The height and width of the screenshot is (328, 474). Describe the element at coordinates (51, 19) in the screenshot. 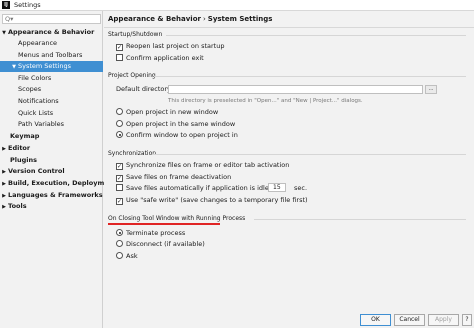

I see `settings-search-input: Q▾` at that location.